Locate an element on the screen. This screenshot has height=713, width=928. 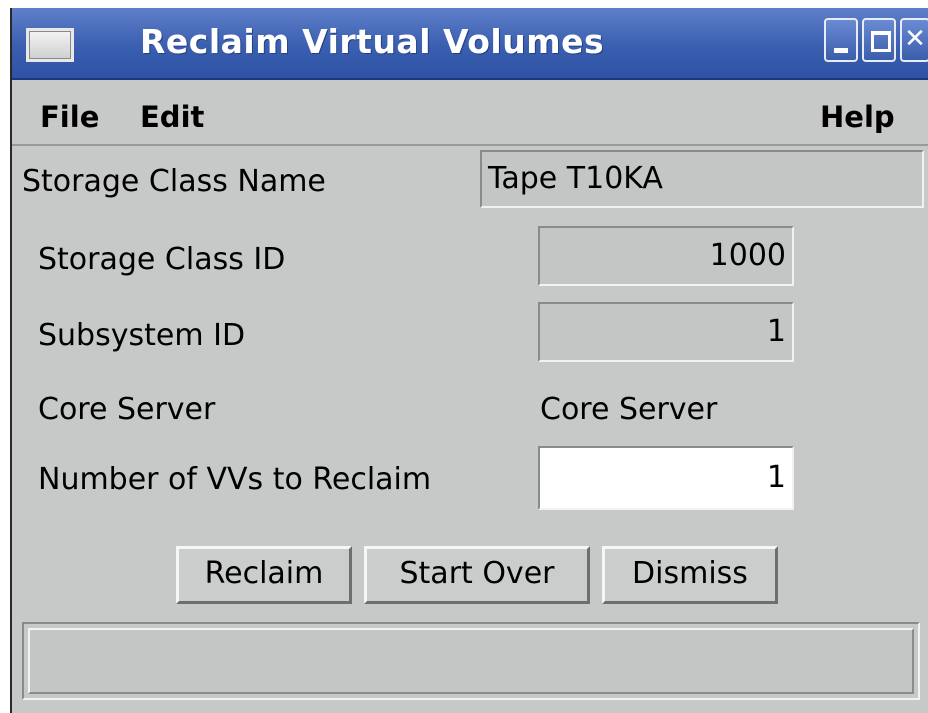
storage-class-name-field: Tape T10KA is located at coordinates (702, 179).